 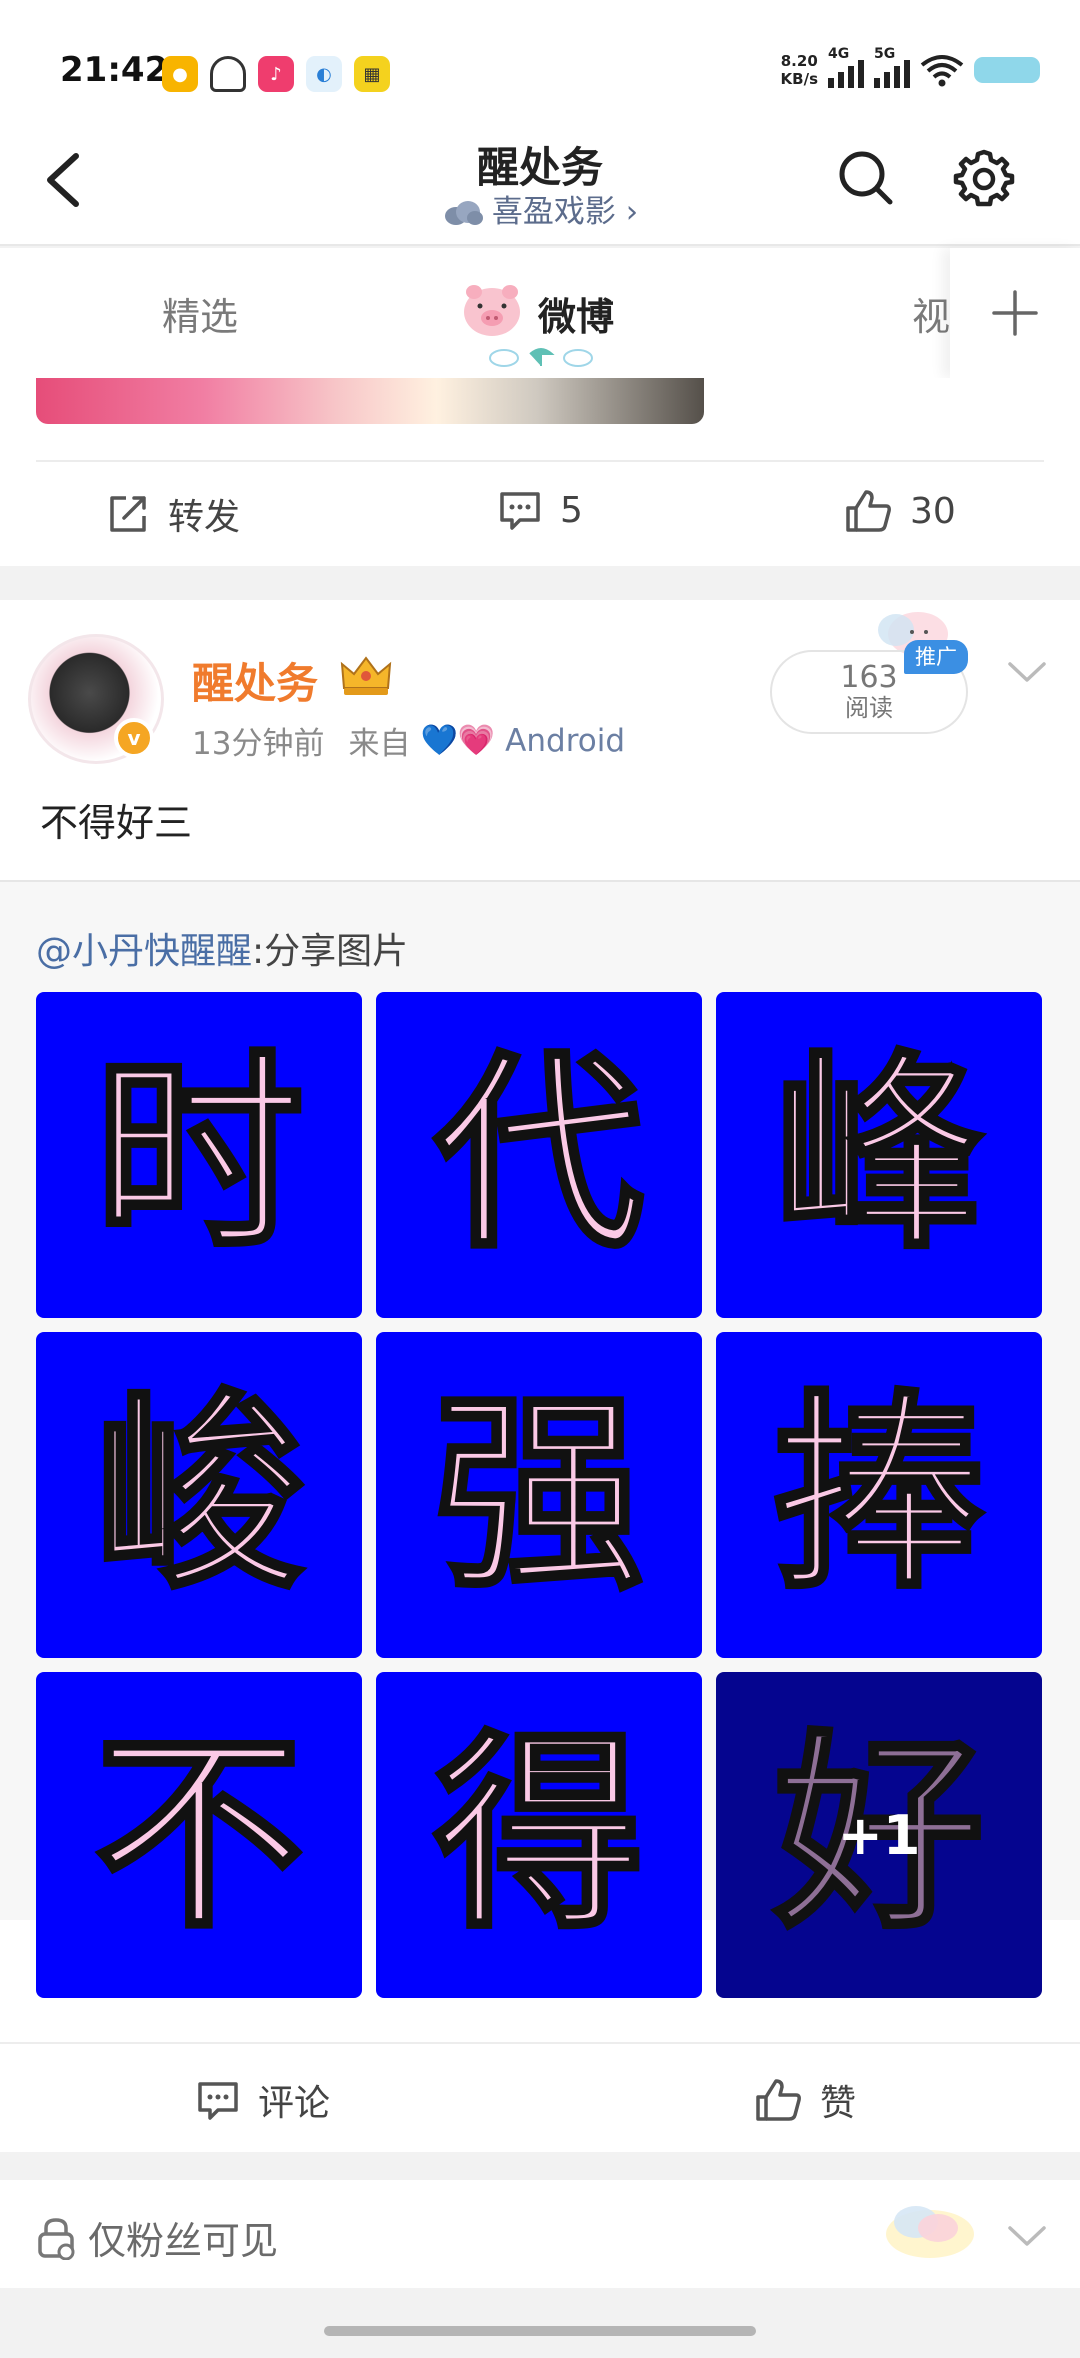 What do you see at coordinates (180, 74) in the screenshot?
I see `weibo-notification-icon: ●` at bounding box center [180, 74].